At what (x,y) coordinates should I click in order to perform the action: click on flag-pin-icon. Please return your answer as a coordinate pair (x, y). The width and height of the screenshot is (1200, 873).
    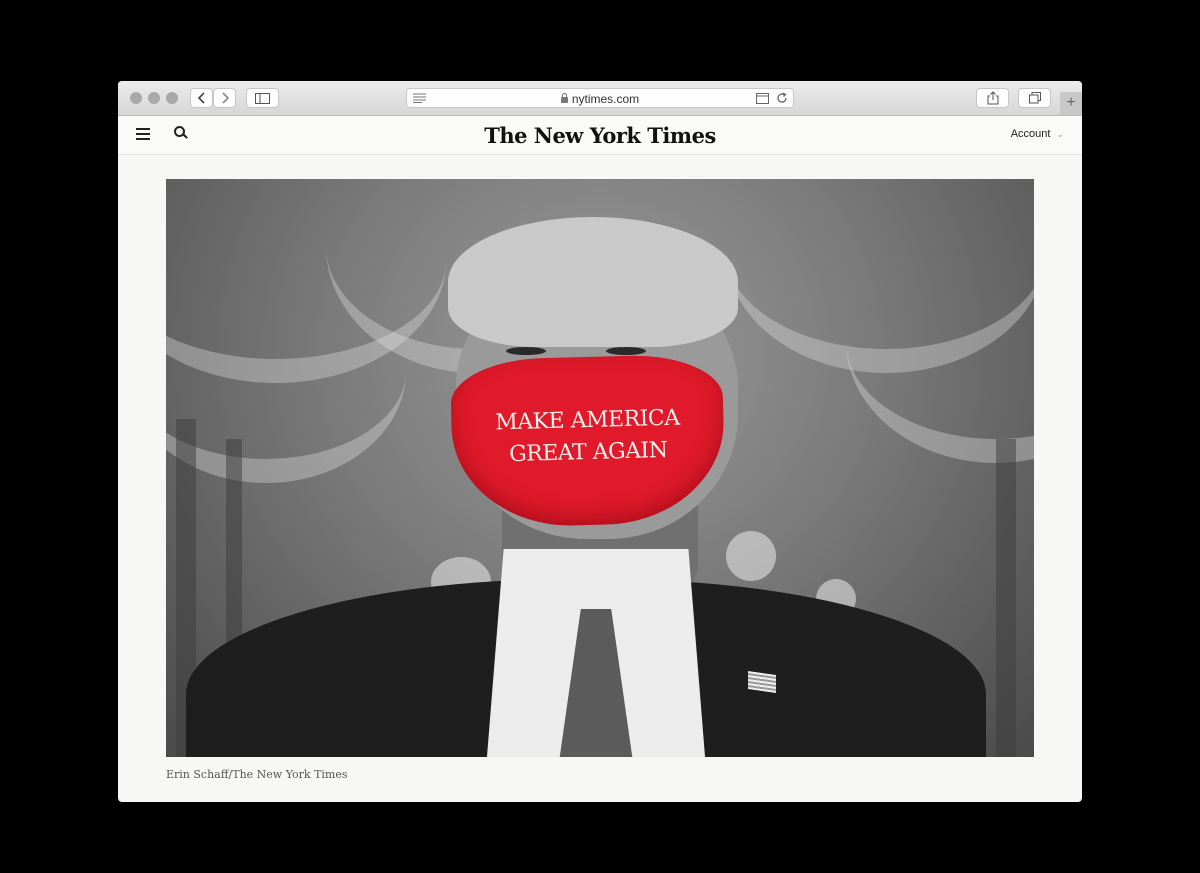
    Looking at the image, I should click on (762, 682).